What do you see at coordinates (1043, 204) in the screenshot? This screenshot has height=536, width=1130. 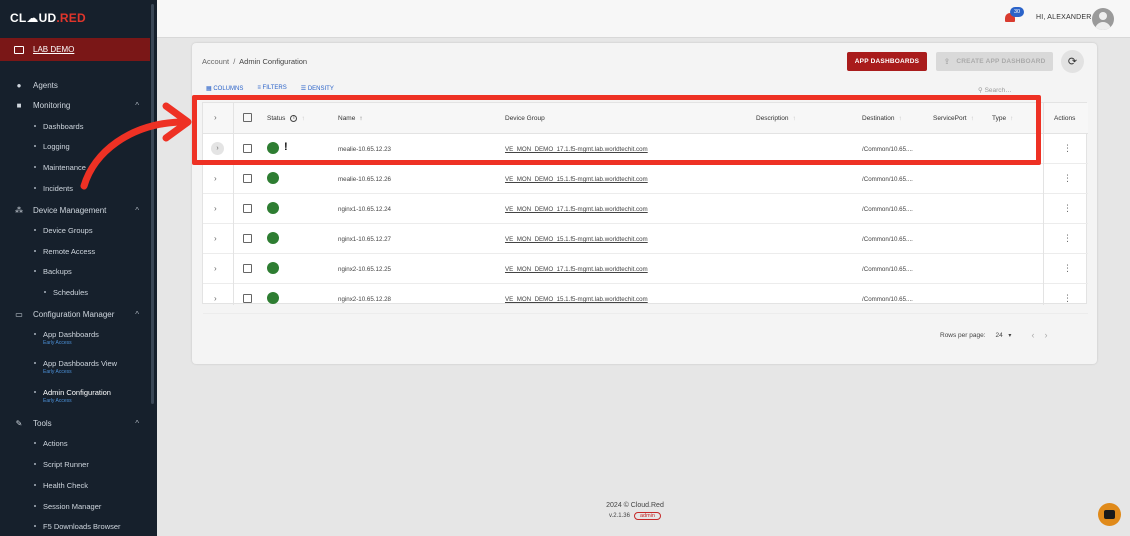 I see `column-divider` at bounding box center [1043, 204].